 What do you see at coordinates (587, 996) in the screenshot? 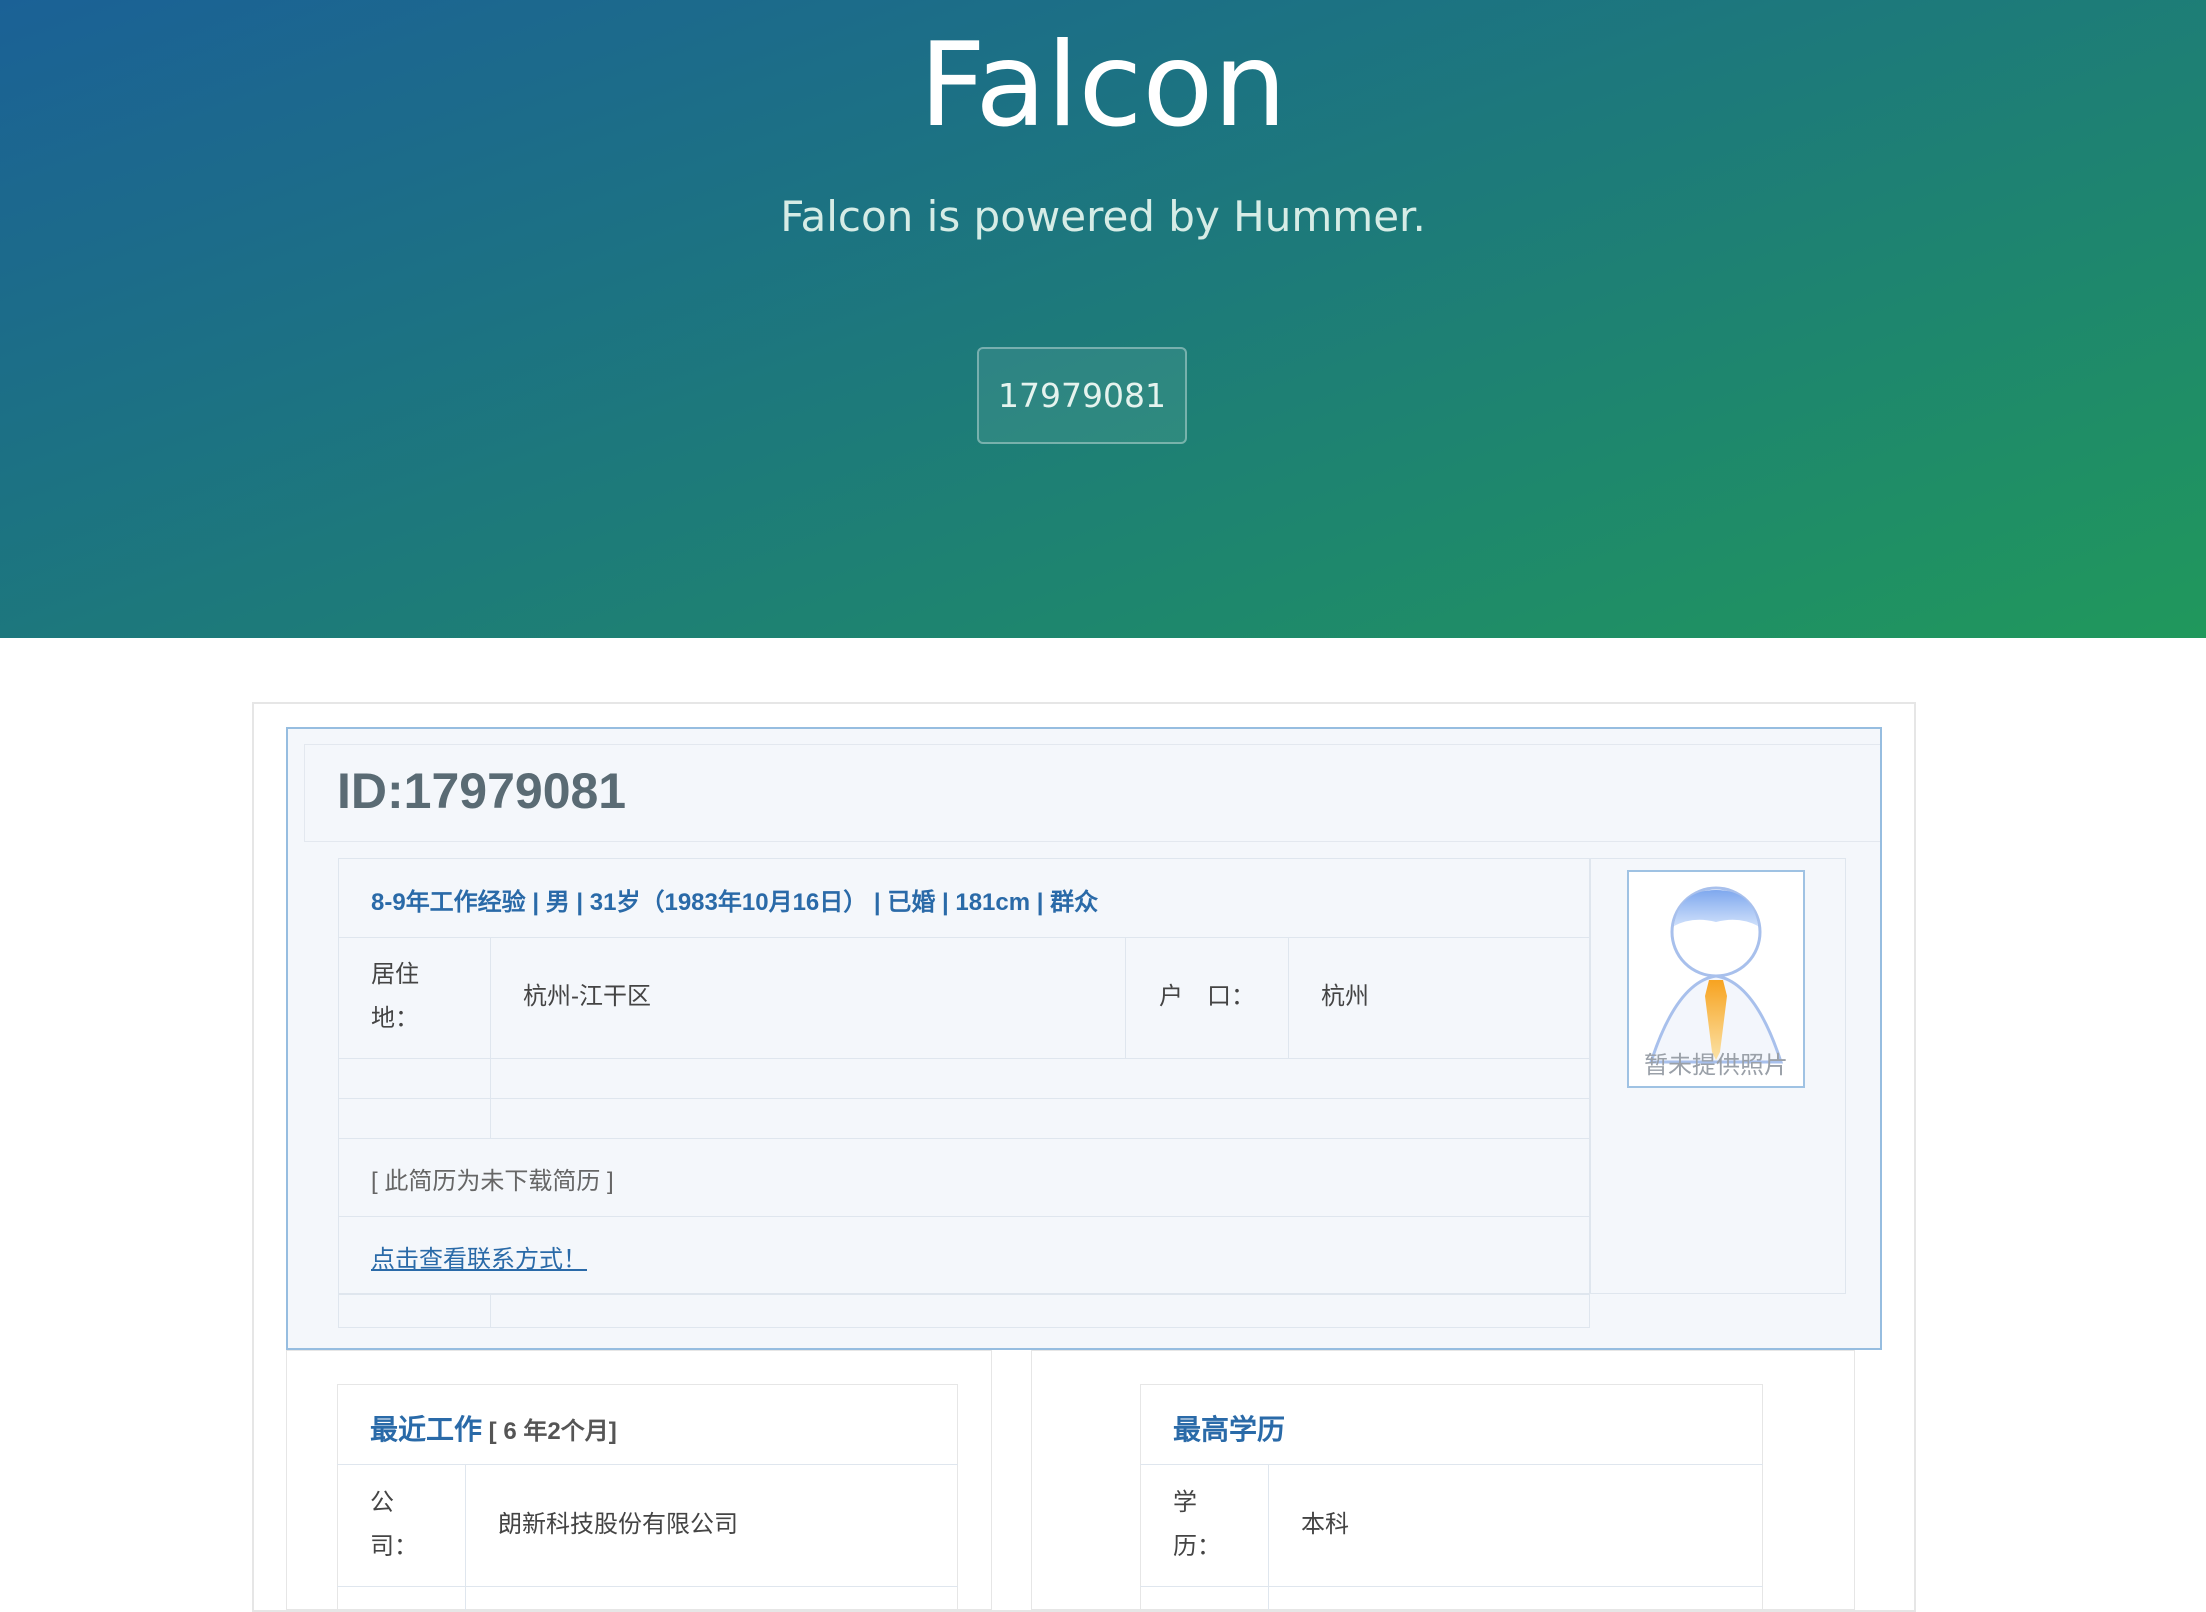
I see `residence-value: 杭州-江干区` at bounding box center [587, 996].